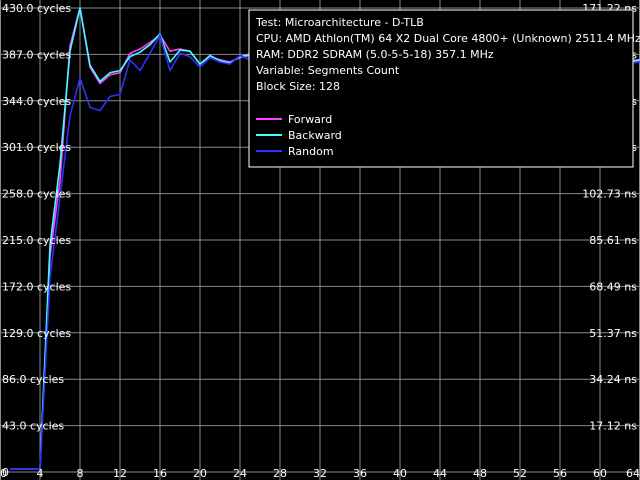  What do you see at coordinates (5, 472) in the screenshot?
I see `y-left-tick-label: 0` at bounding box center [5, 472].